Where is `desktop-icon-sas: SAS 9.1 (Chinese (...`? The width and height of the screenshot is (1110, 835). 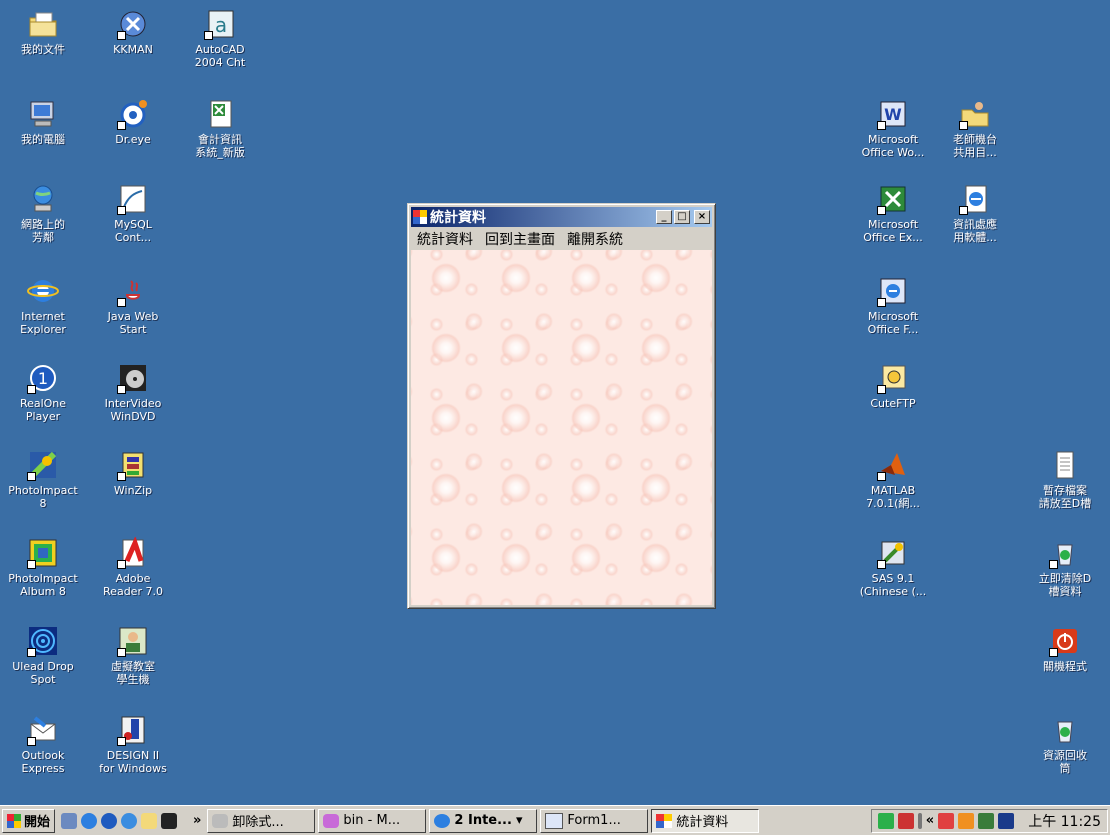
desktop-icon-sas: SAS 9.1 (Chinese (... is located at coordinates (893, 567).